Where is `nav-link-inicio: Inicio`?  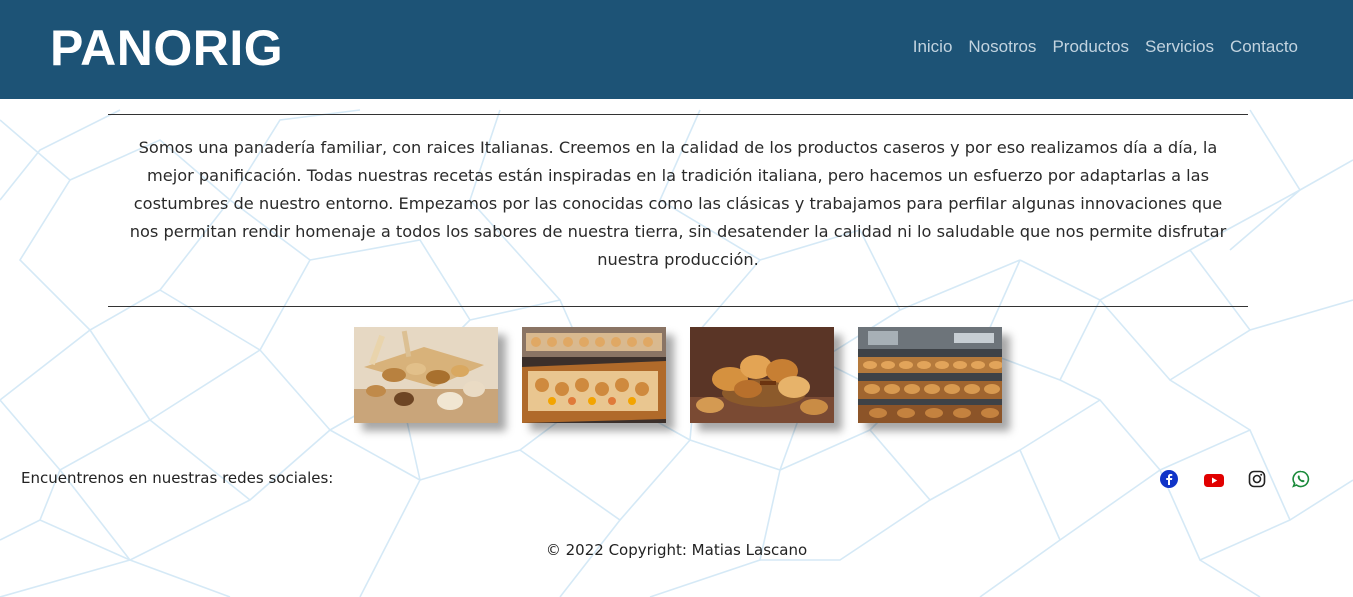
nav-link-inicio: Inicio is located at coordinates (933, 47).